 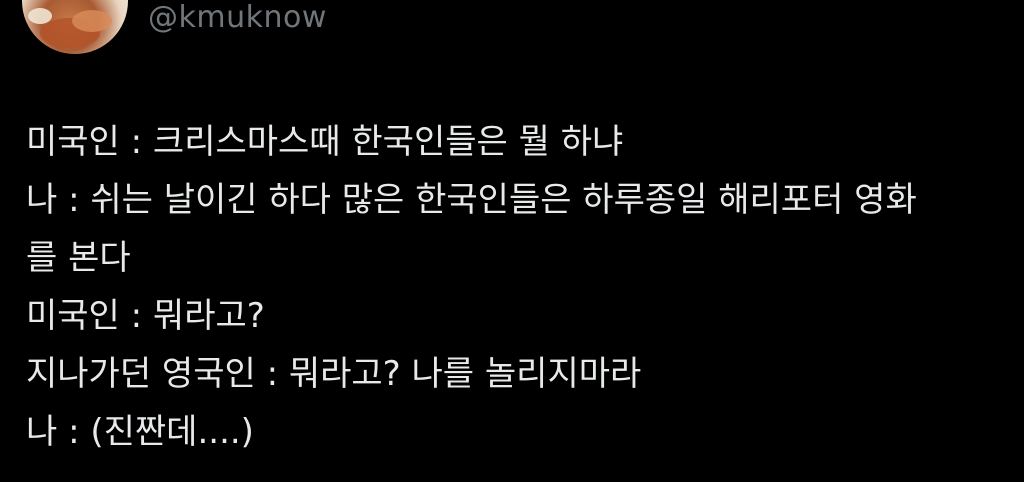 I want to click on avatar, so click(x=75, y=27).